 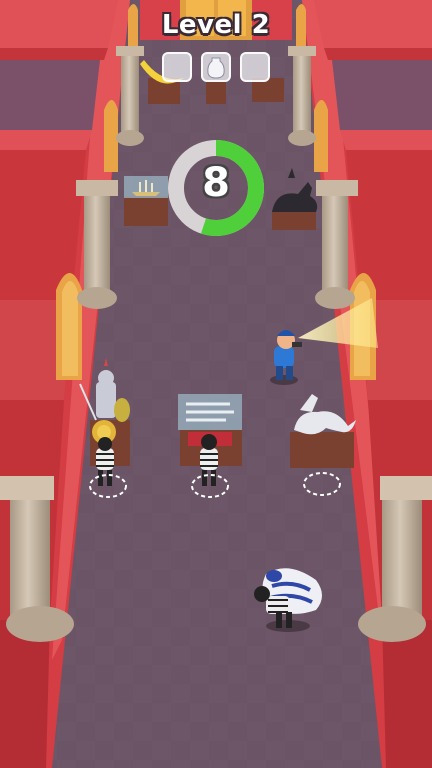 I want to click on hud: Level 2, so click(x=216, y=50).